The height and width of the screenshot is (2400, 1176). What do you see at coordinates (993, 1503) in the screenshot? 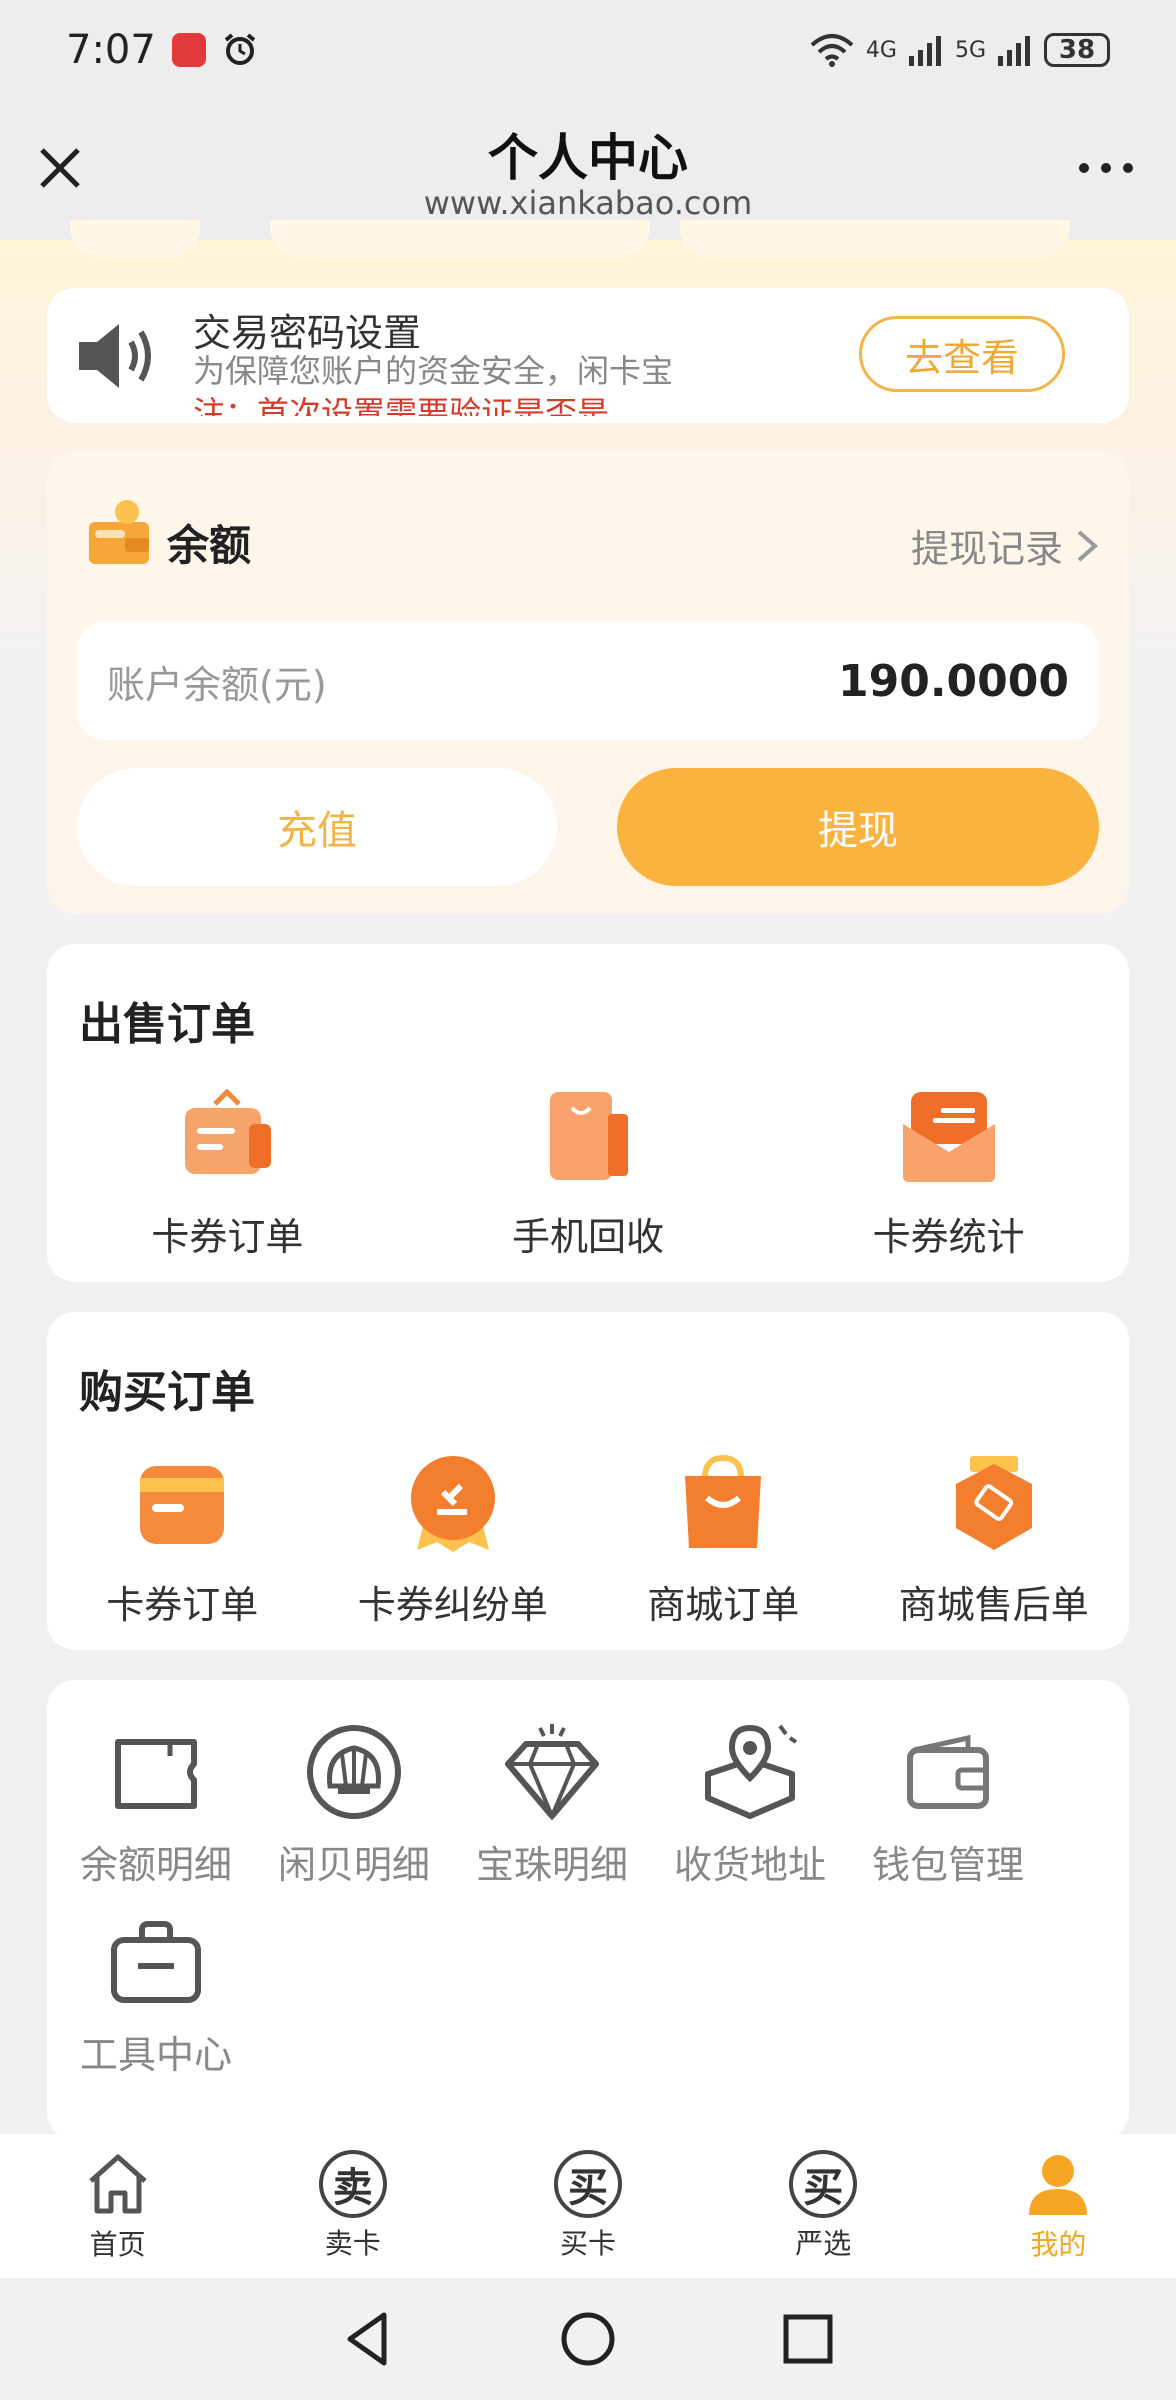
I see `after-sale-icon` at bounding box center [993, 1503].